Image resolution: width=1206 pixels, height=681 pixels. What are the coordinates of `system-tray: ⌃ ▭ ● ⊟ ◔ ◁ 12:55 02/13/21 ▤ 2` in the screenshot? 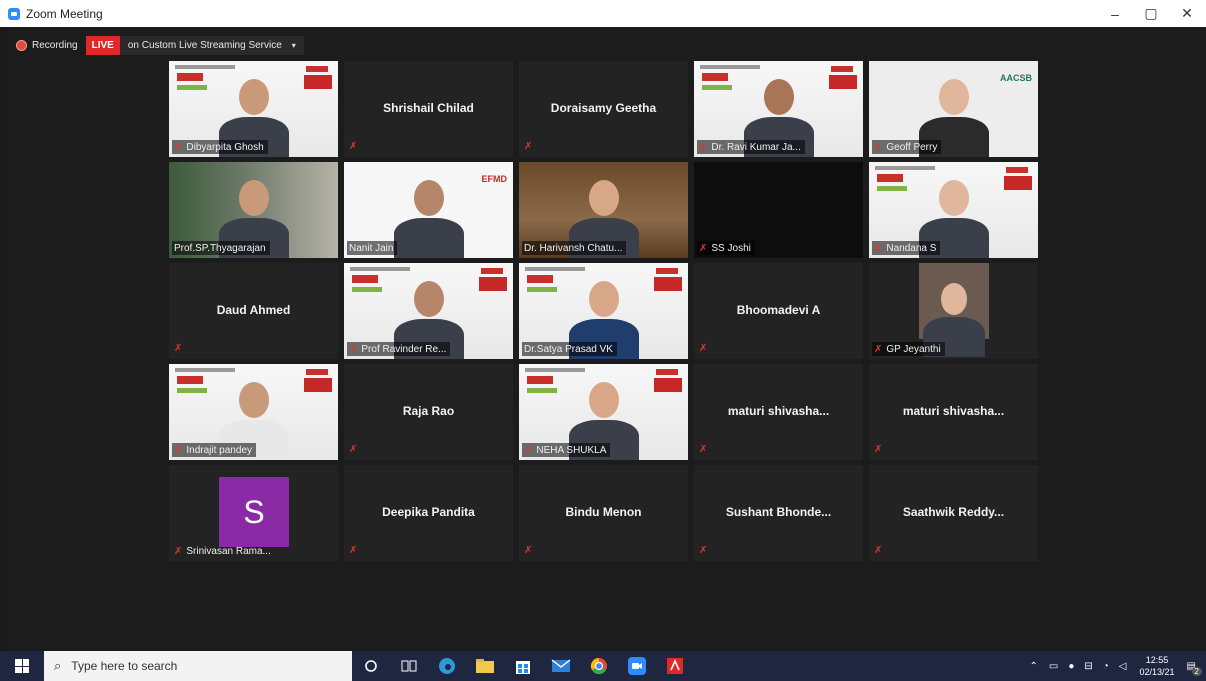 It's located at (1114, 666).